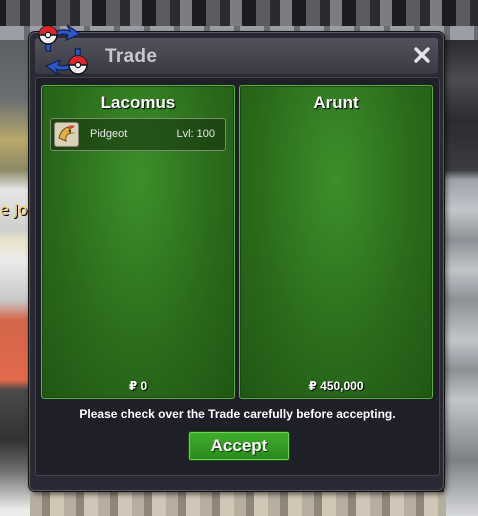 Image resolution: width=478 pixels, height=516 pixels. What do you see at coordinates (336, 386) in the screenshot?
I see `money-offer: ₽ 450,000` at bounding box center [336, 386].